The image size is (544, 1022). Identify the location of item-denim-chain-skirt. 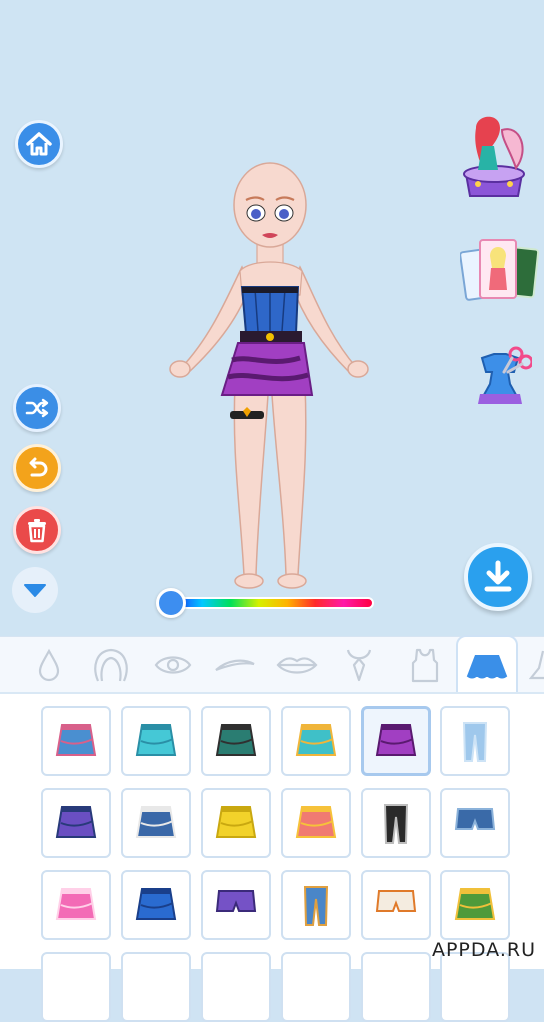
(76, 741).